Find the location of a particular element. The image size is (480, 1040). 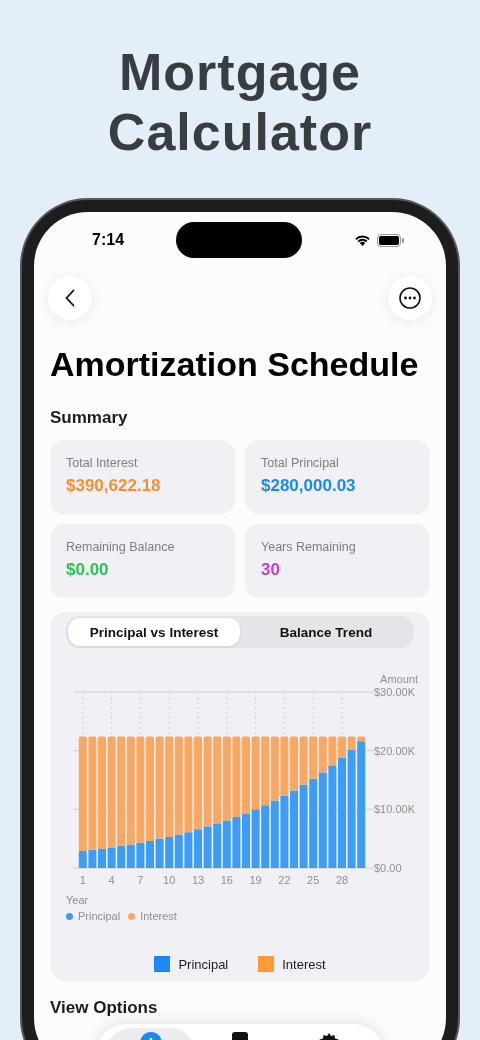

section-heading: Summary is located at coordinates (89, 418).